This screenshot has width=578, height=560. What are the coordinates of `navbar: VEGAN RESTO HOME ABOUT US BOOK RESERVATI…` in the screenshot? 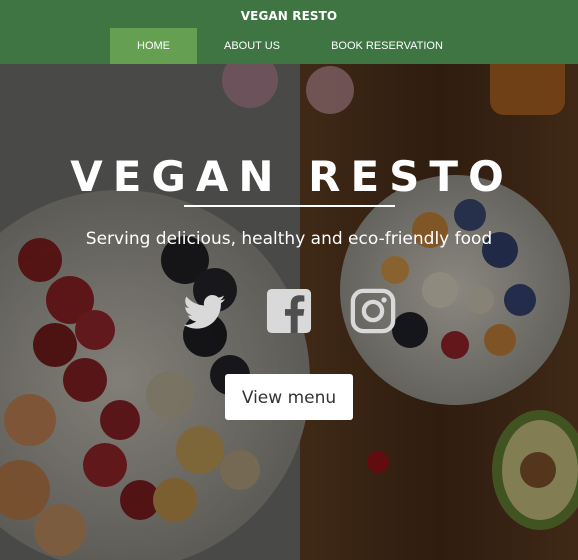 It's located at (289, 32).